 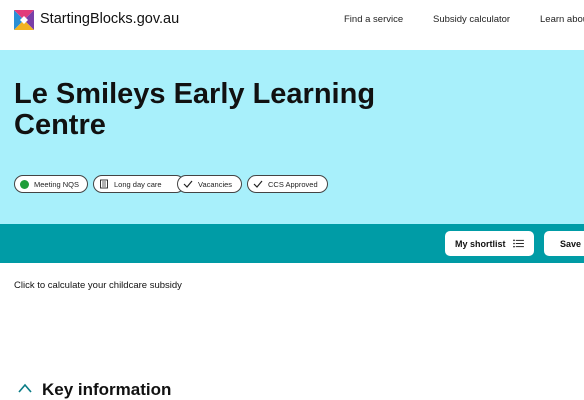 I want to click on tag-long-day-care: Long day care, so click(x=139, y=184).